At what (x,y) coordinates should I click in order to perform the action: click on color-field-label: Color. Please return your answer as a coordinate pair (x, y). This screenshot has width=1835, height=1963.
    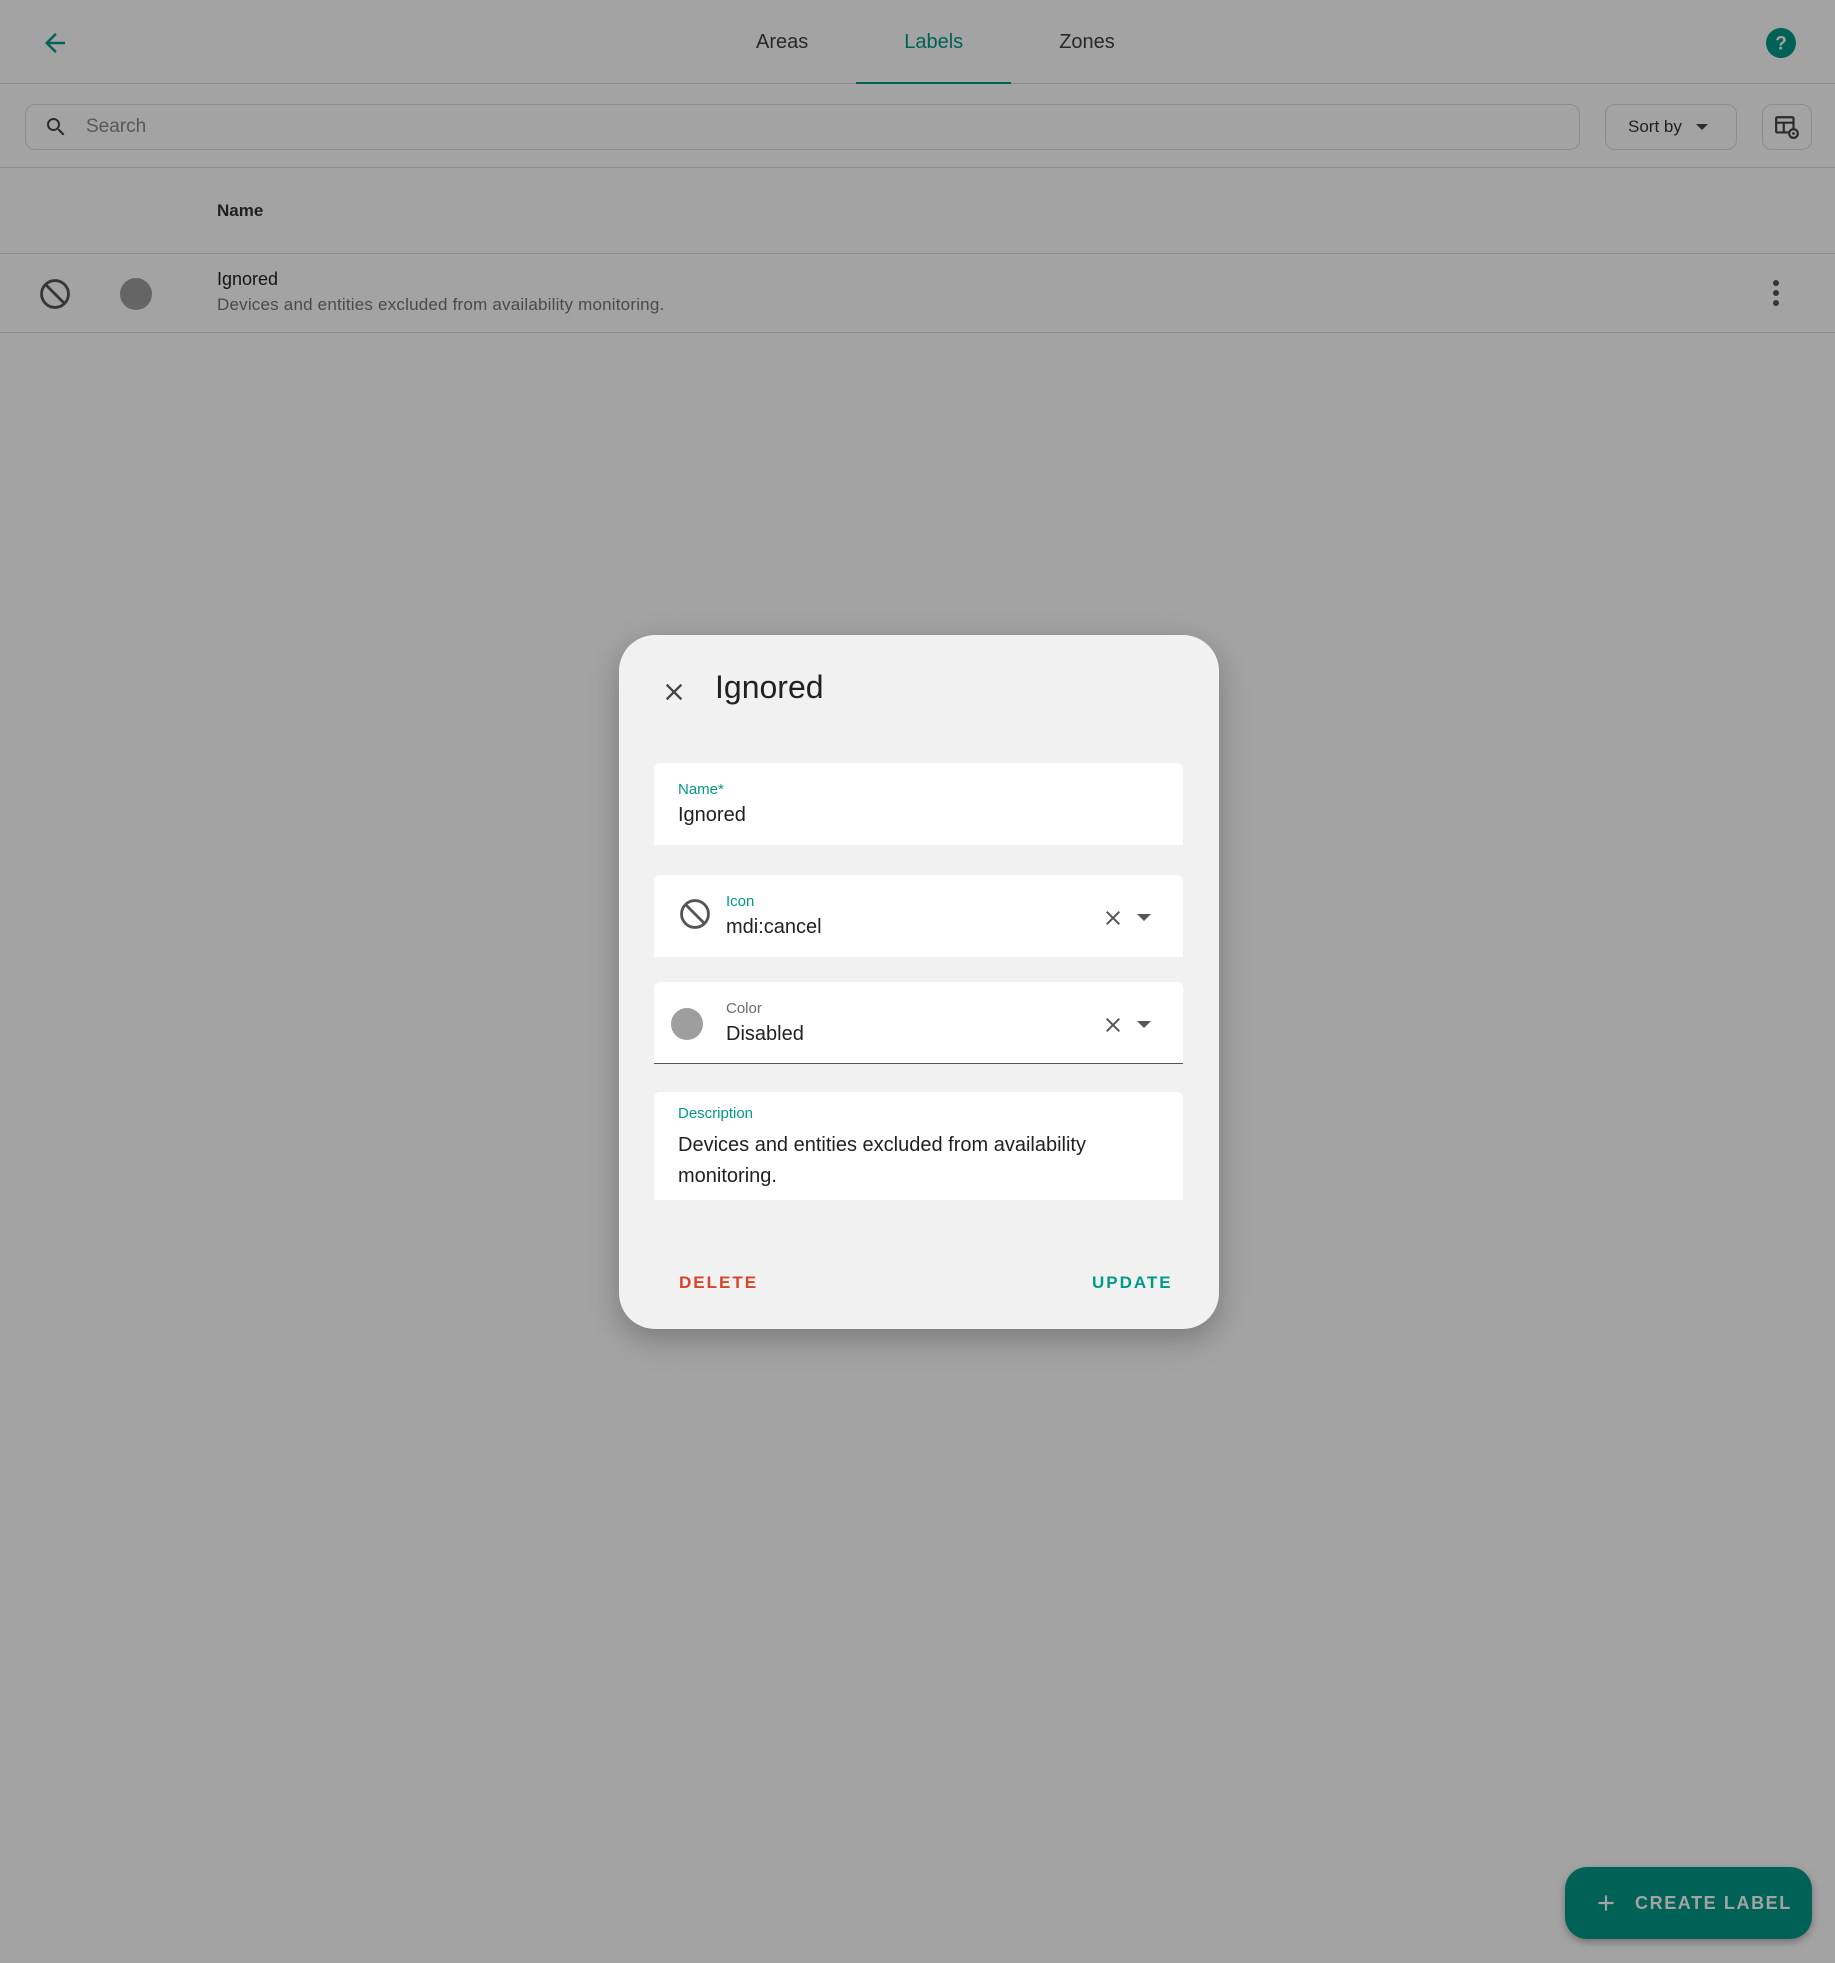
    Looking at the image, I should click on (744, 1008).